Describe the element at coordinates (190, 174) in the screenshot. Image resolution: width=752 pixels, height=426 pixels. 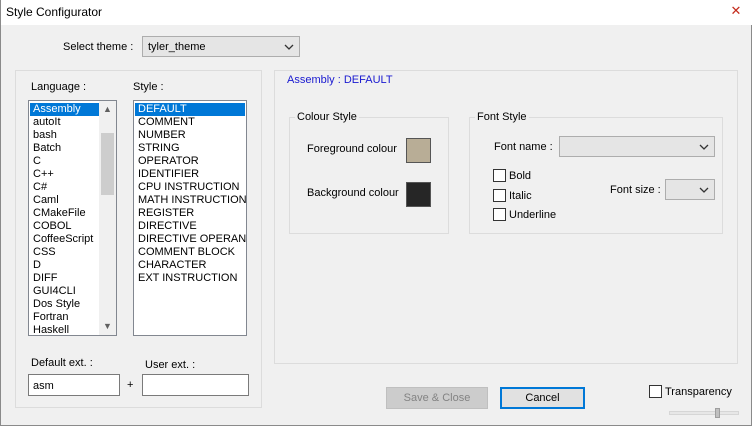
I see `style-list-item: IDENTIFIER` at that location.